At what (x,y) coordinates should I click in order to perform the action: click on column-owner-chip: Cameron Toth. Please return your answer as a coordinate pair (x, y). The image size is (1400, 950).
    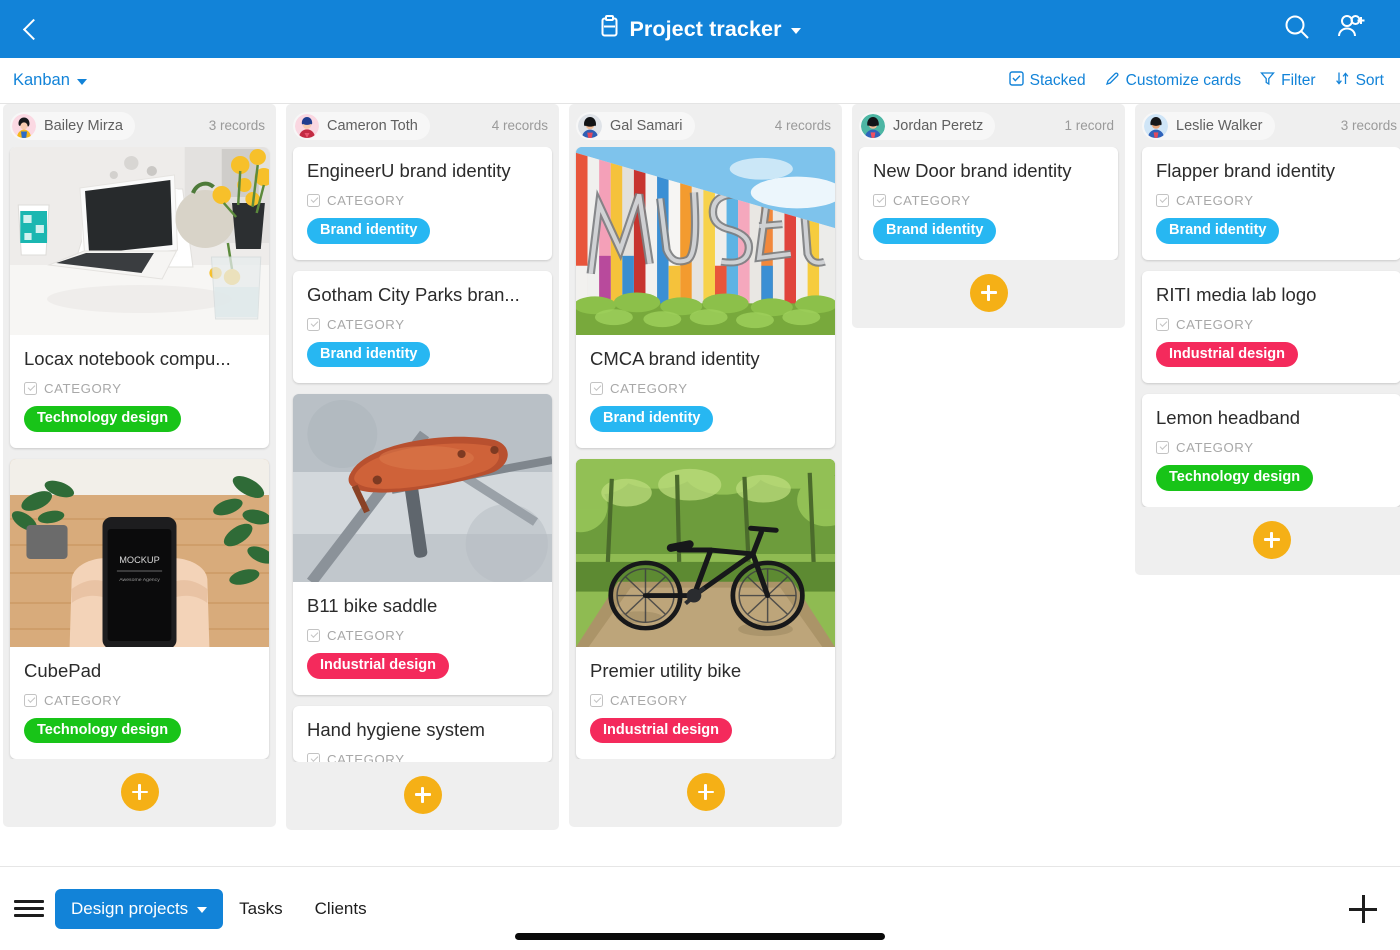
    Looking at the image, I should click on (361, 125).